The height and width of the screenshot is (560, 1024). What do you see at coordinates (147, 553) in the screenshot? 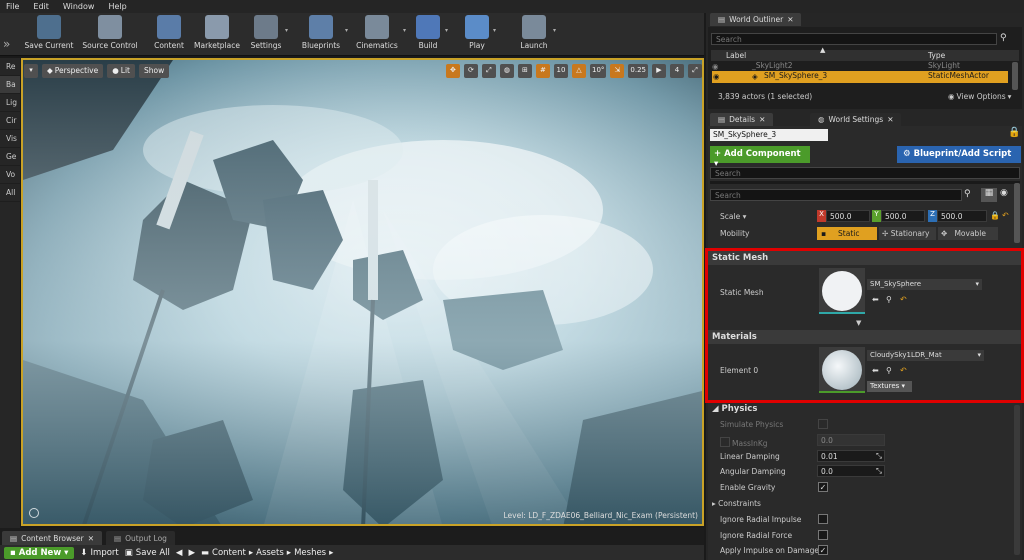
I see `save-all-button: ▣ Save All` at bounding box center [147, 553].